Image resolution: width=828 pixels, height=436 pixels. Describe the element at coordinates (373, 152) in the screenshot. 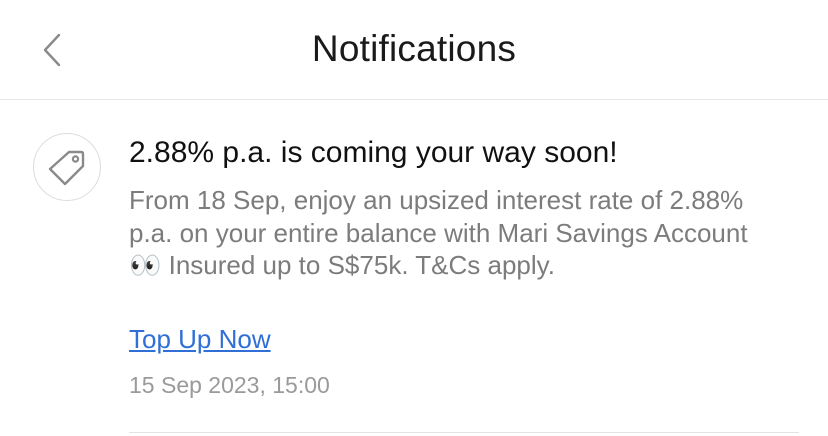

I see `notification-title: 2.88% p.a. is coming your way soon!` at that location.